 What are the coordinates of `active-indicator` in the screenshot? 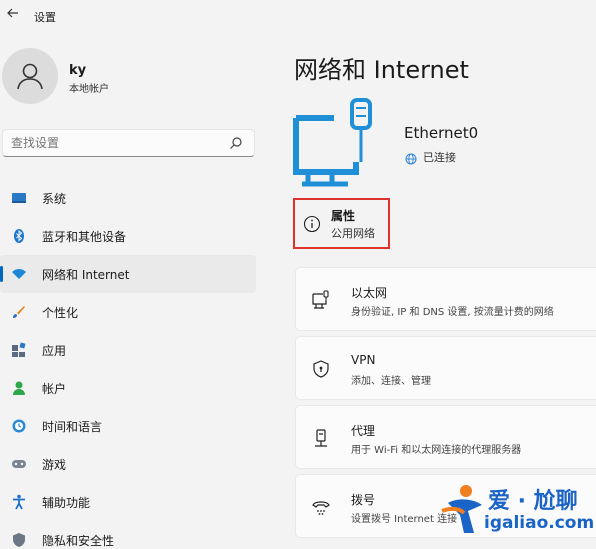 It's located at (1, 274).